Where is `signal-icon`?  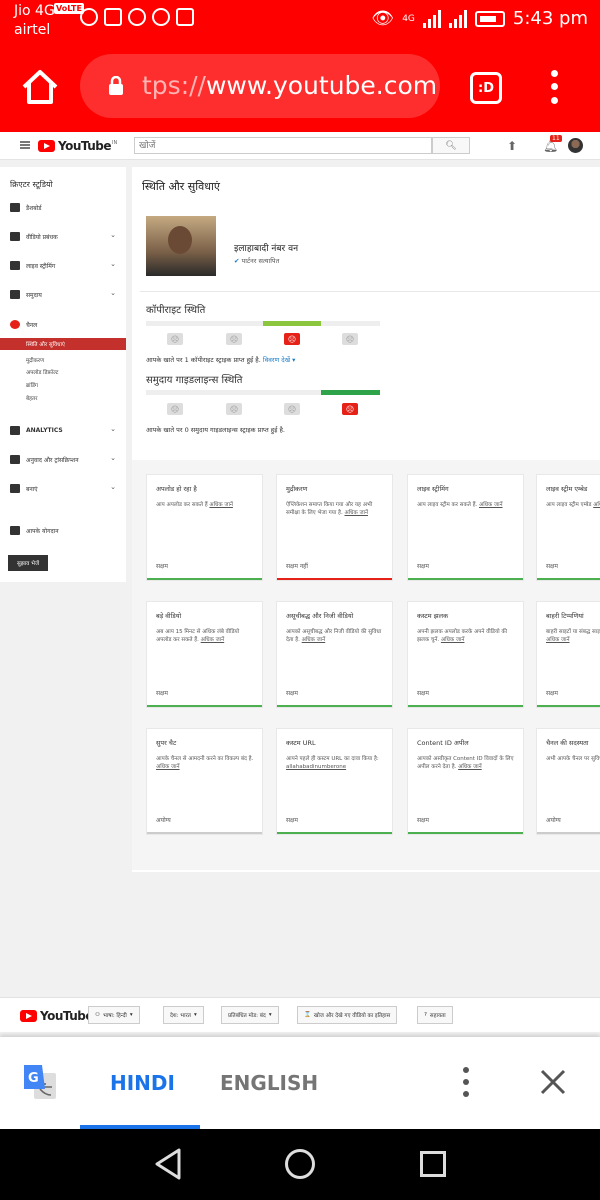
signal-icon is located at coordinates (431, 18).